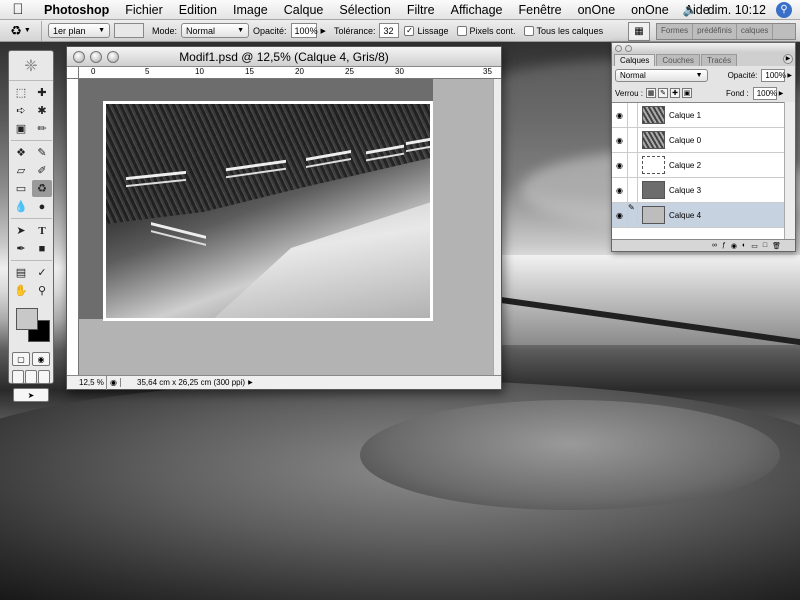 Image resolution: width=800 pixels, height=600 pixels. Describe the element at coordinates (42, 188) in the screenshot. I see `paint-bucket-icon: ♻` at that location.